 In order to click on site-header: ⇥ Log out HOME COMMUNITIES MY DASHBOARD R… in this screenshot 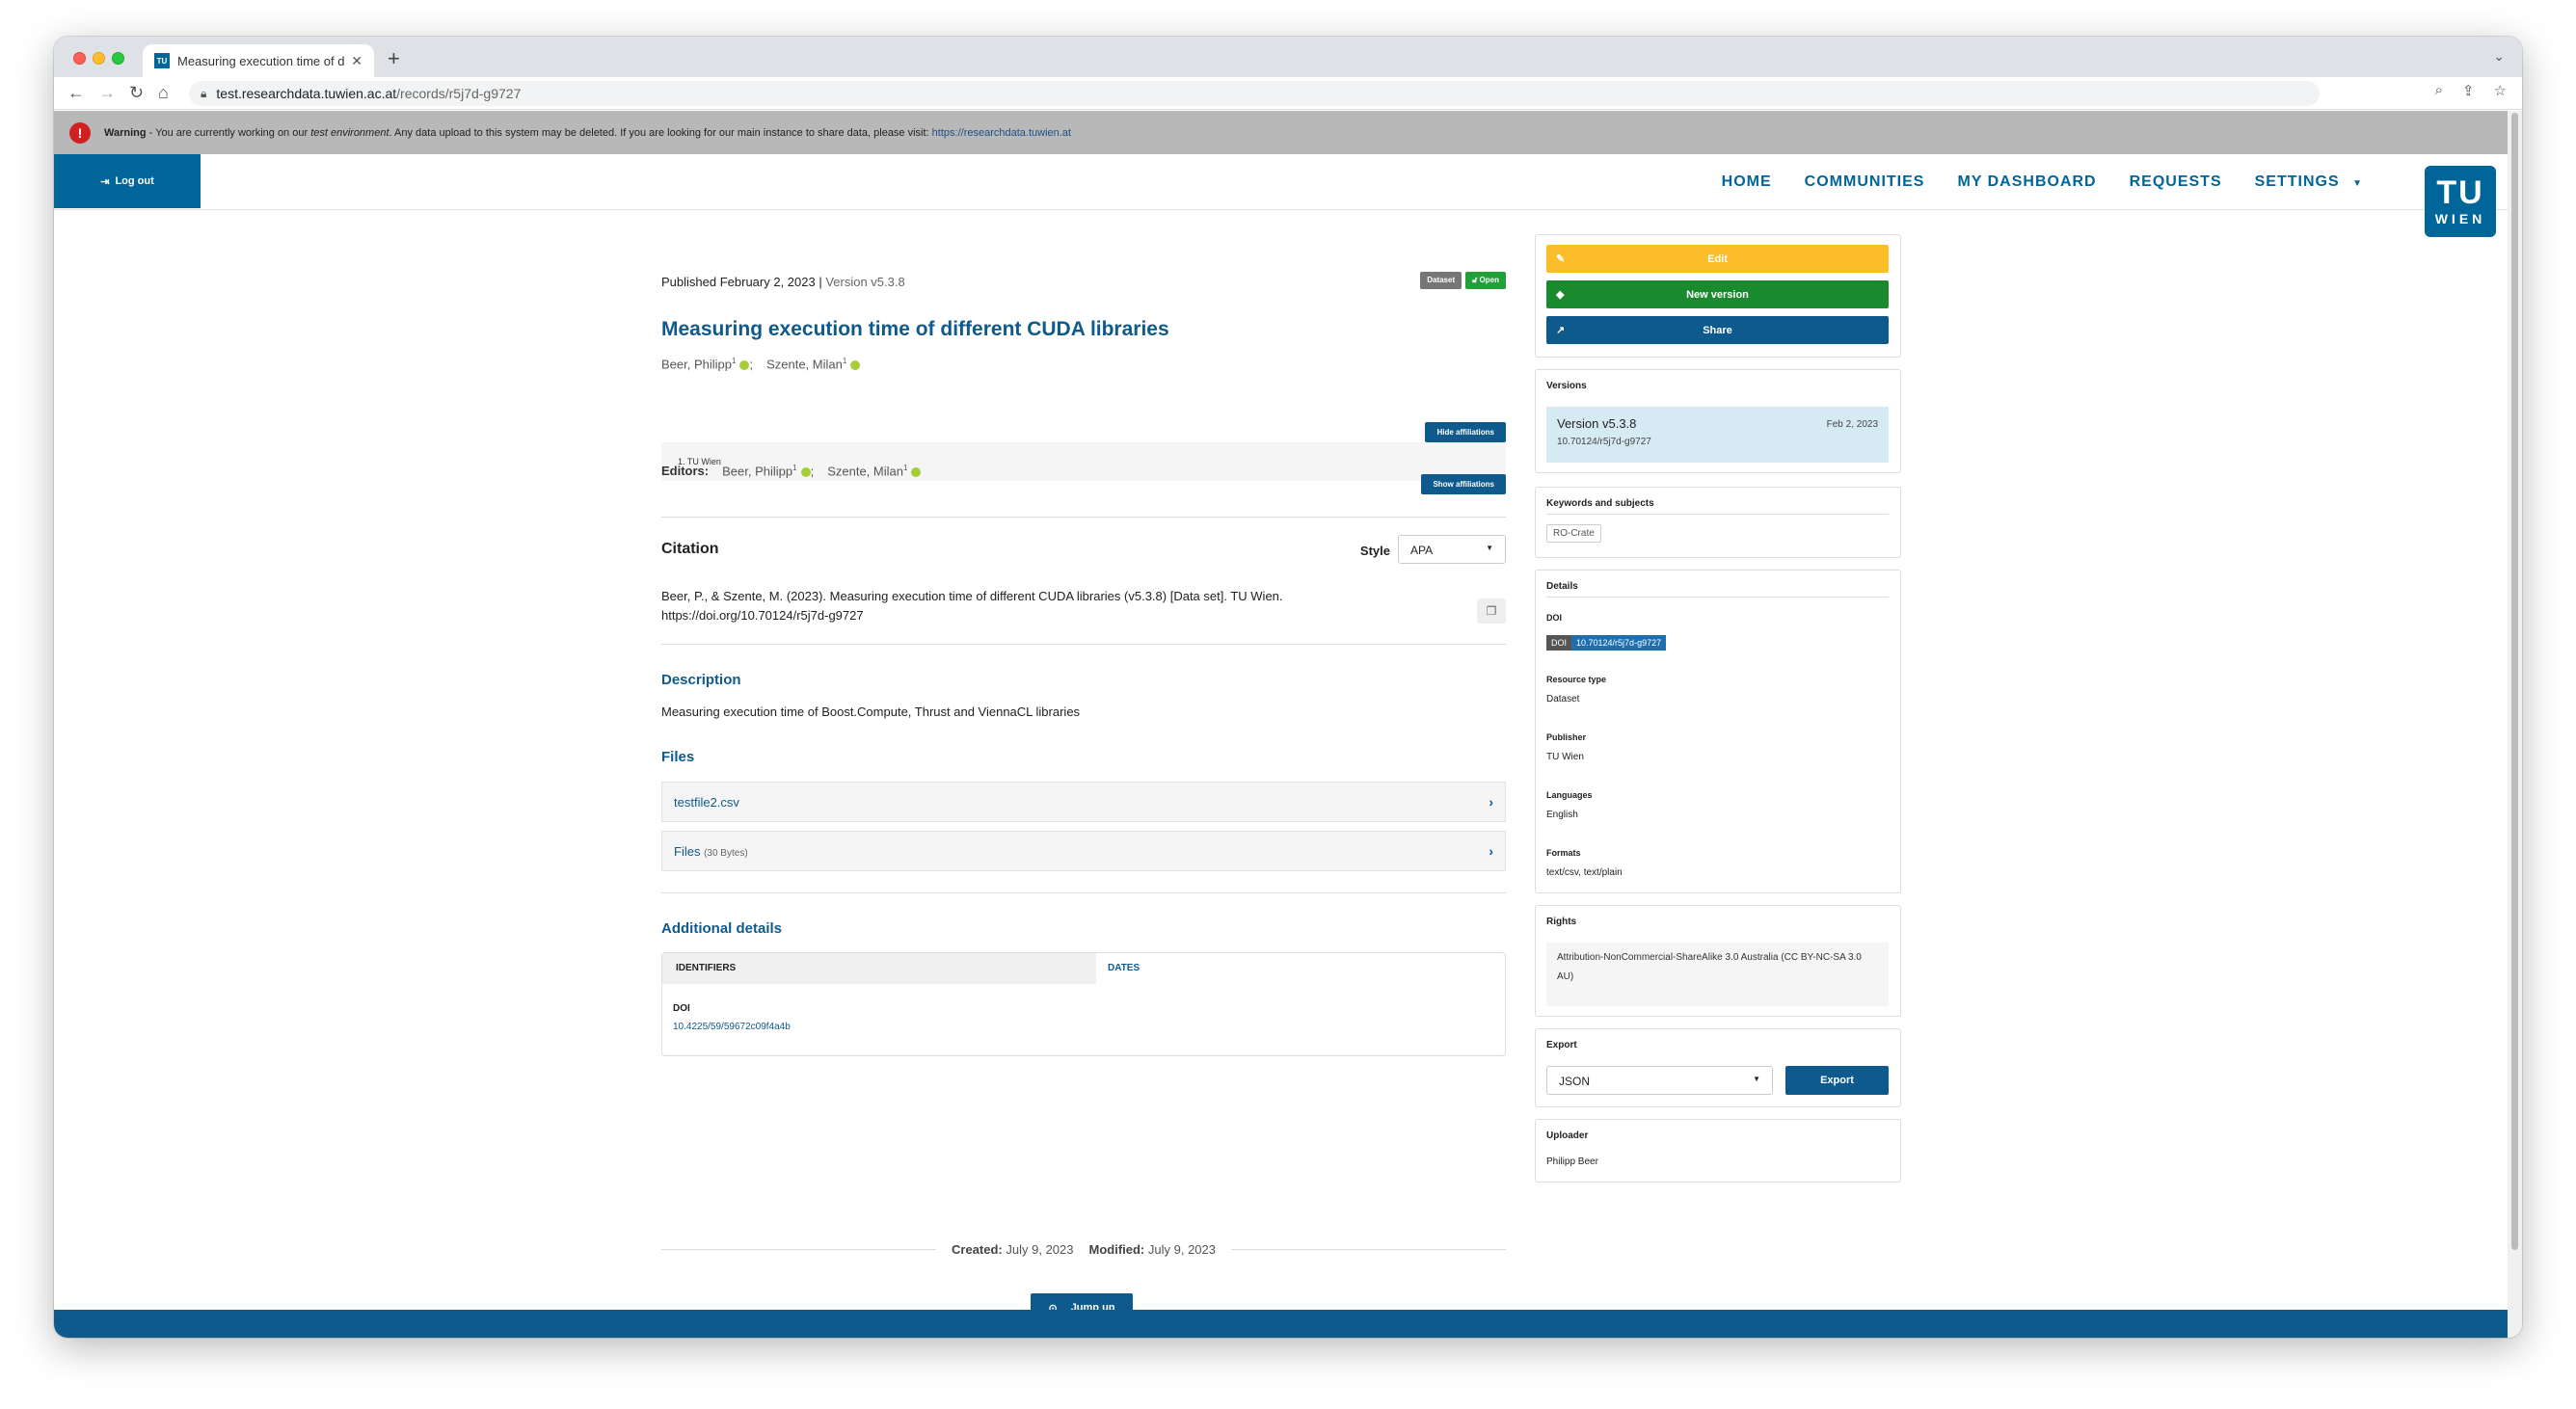, I will do `click(1281, 196)`.